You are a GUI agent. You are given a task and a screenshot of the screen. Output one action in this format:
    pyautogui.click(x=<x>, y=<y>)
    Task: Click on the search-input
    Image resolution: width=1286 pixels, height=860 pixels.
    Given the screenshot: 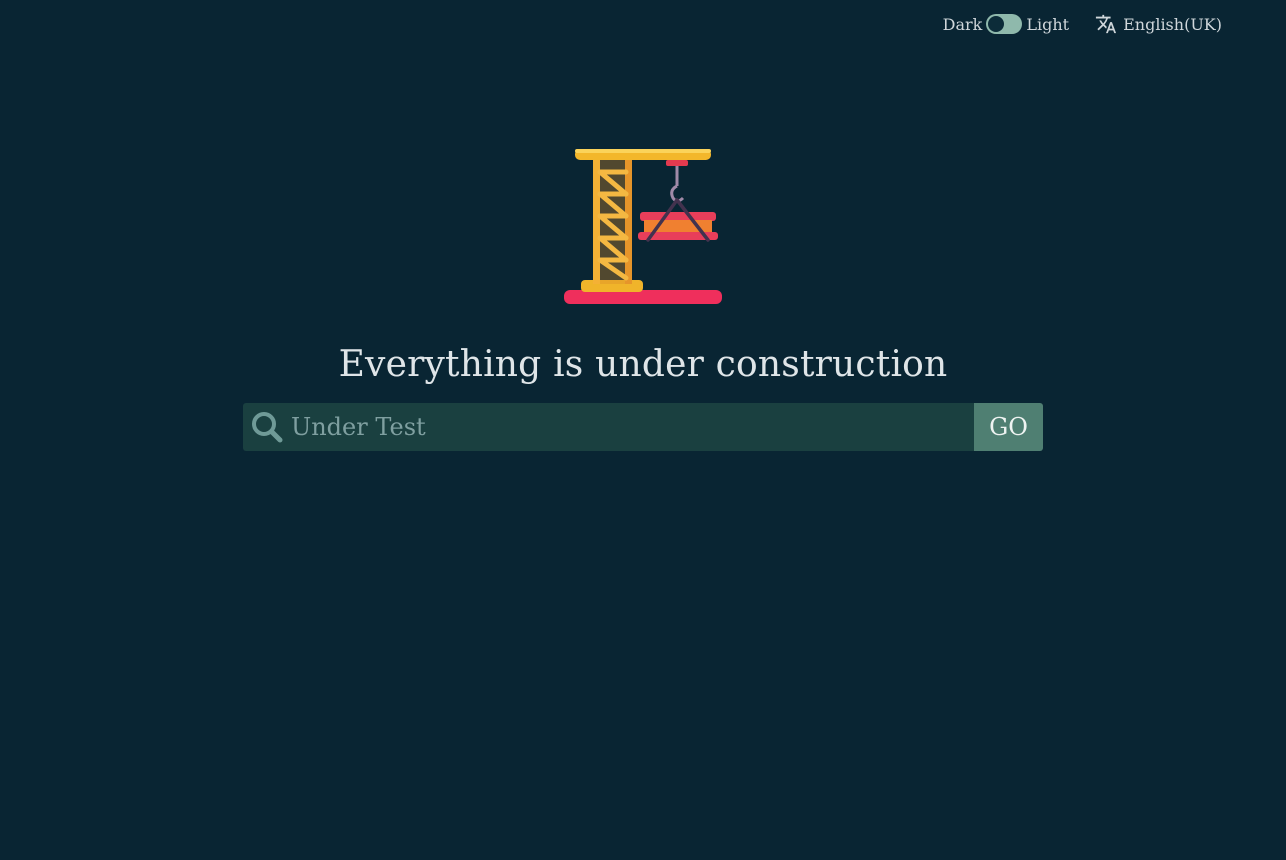 What is the action you would take?
    pyautogui.click(x=632, y=427)
    